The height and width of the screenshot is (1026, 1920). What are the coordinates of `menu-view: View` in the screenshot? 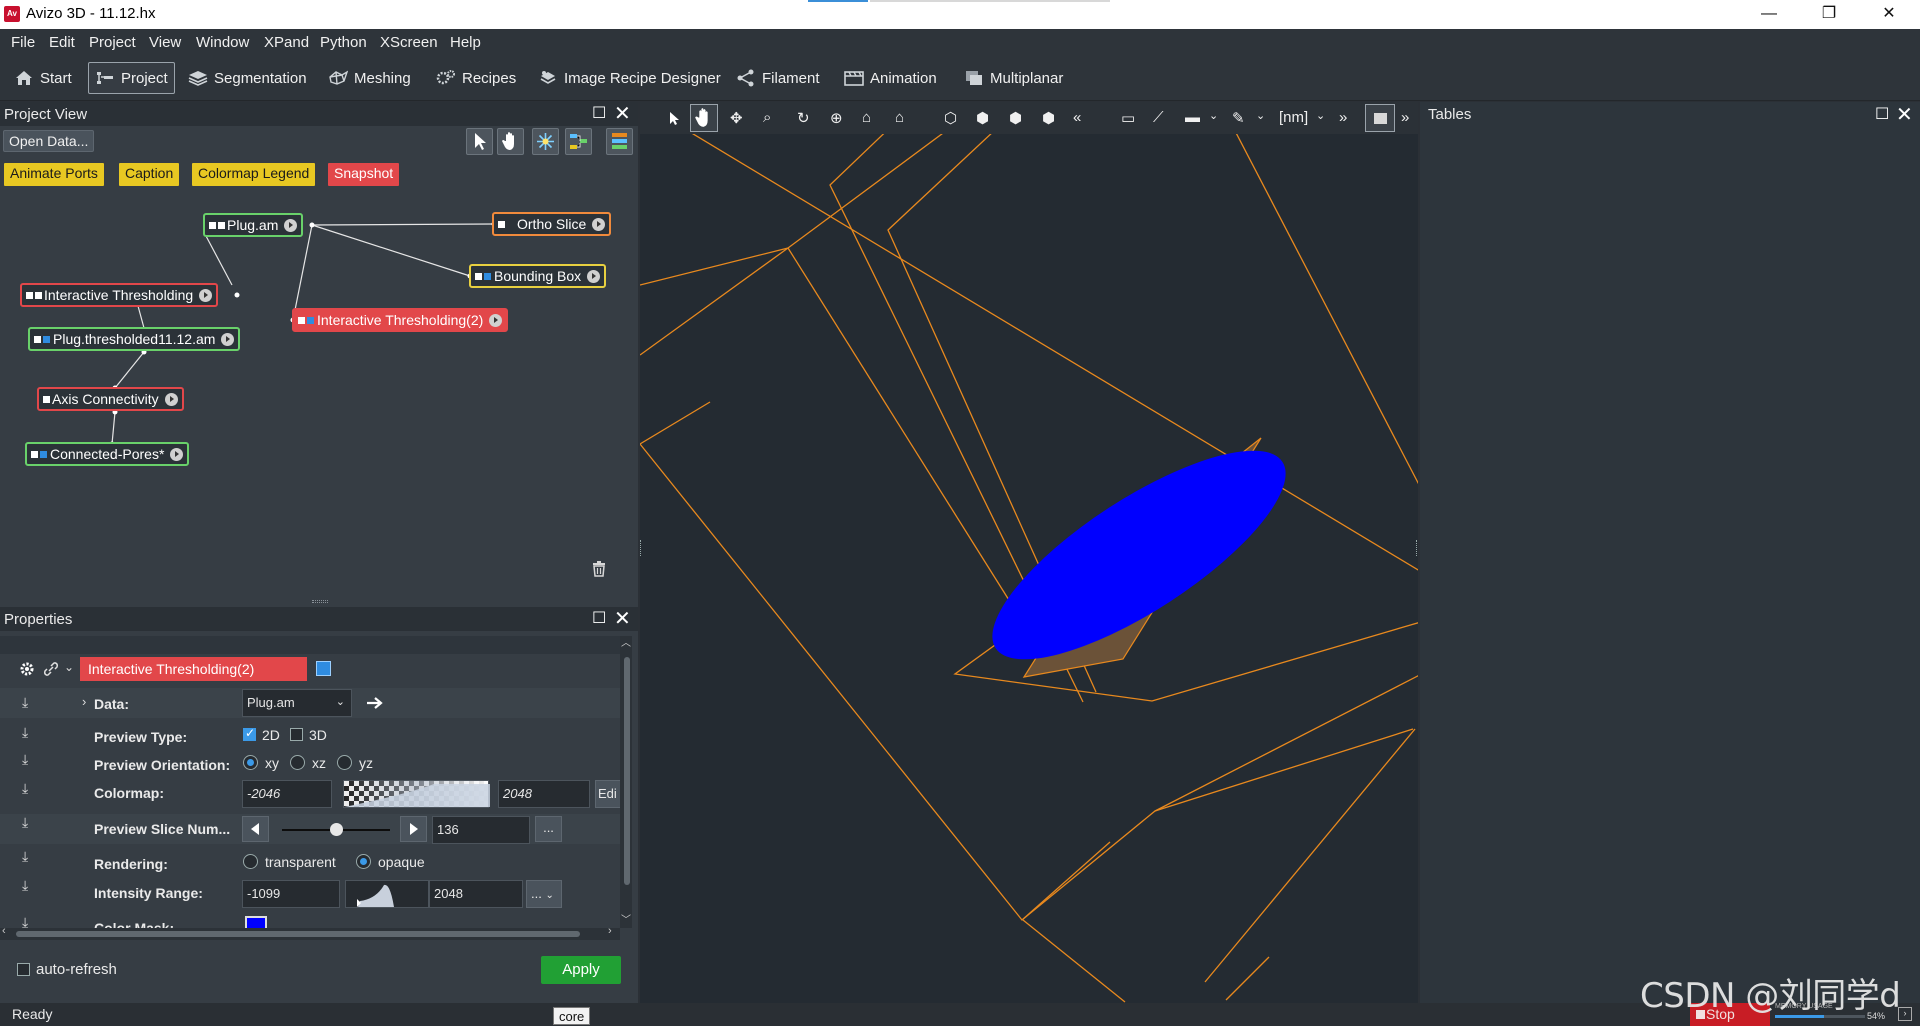 It's located at (165, 42).